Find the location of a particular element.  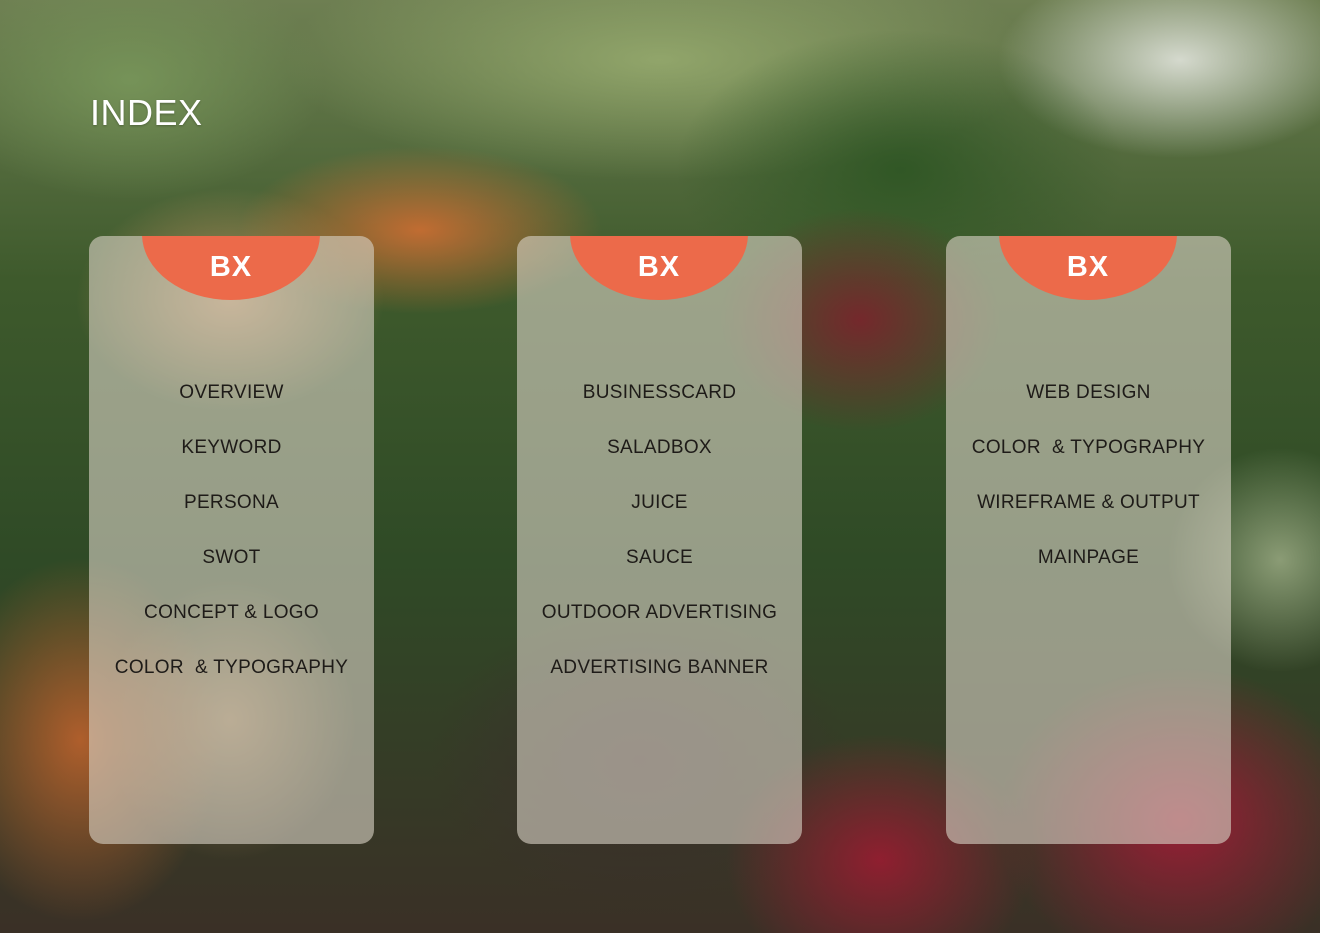

index-item-mainpage: MAINPAGE is located at coordinates (1088, 571).